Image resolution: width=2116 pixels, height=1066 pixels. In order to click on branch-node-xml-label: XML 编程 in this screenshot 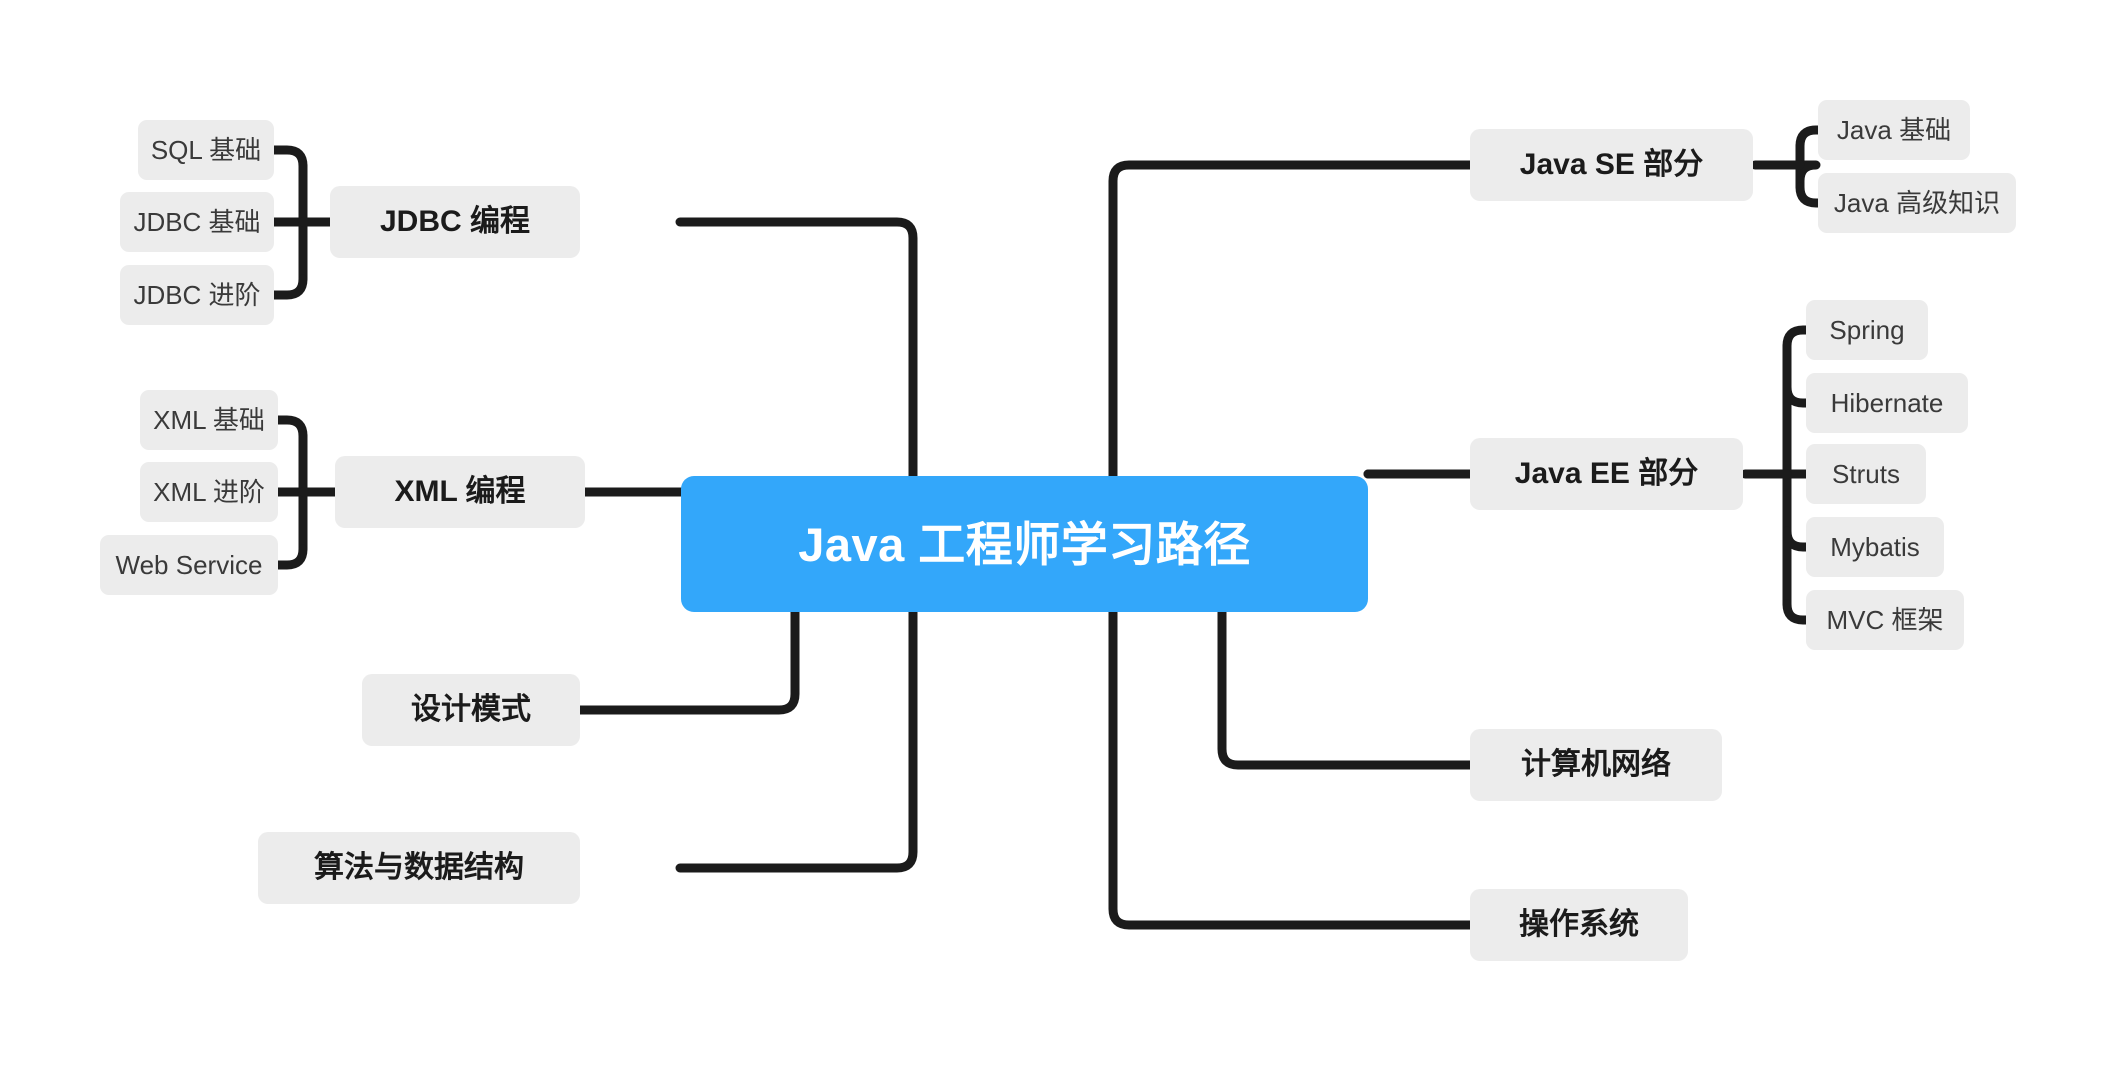, I will do `click(460, 491)`.